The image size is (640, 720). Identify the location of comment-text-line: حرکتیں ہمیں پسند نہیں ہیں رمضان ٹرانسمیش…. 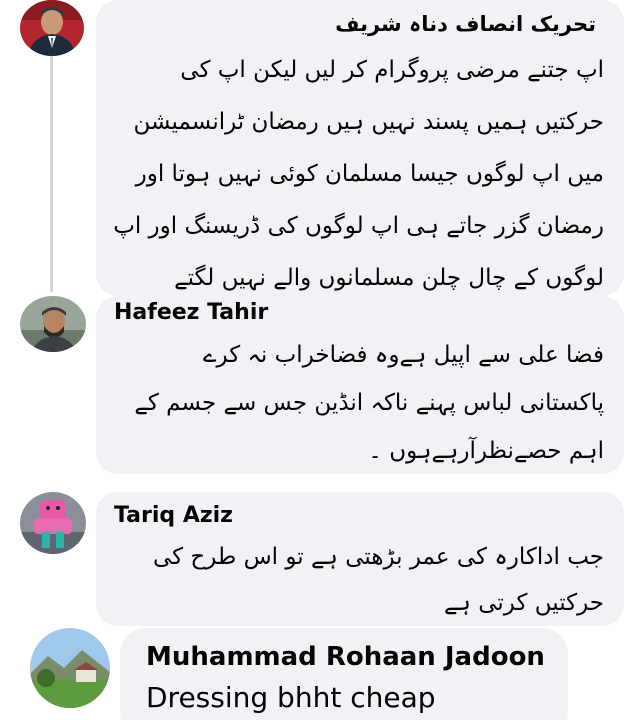
(368, 122).